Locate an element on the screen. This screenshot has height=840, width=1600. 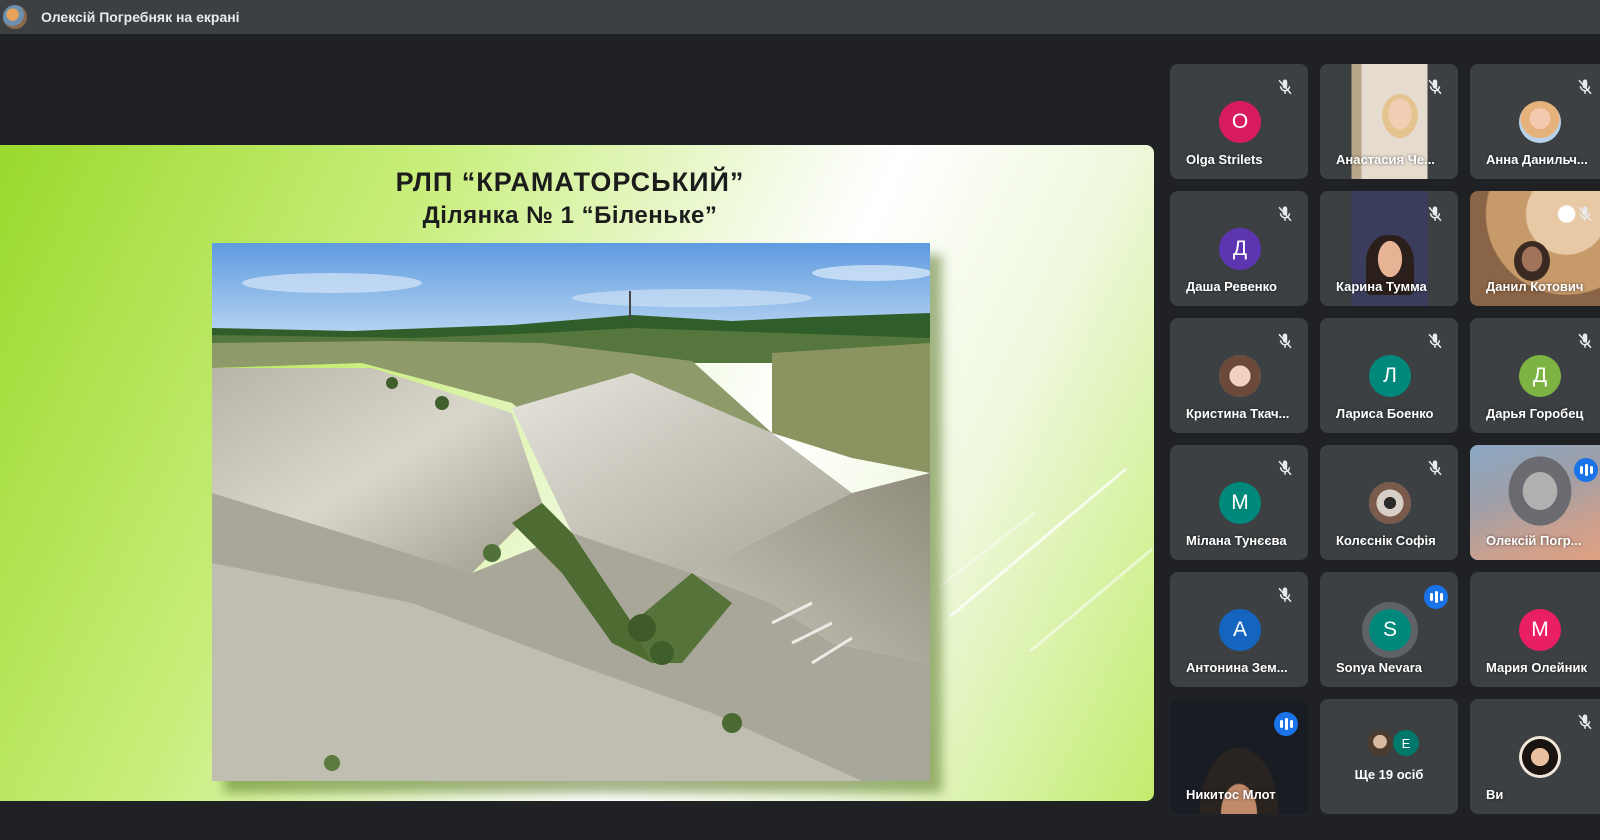
participant-tile: Данил Котович is located at coordinates (1535, 248).